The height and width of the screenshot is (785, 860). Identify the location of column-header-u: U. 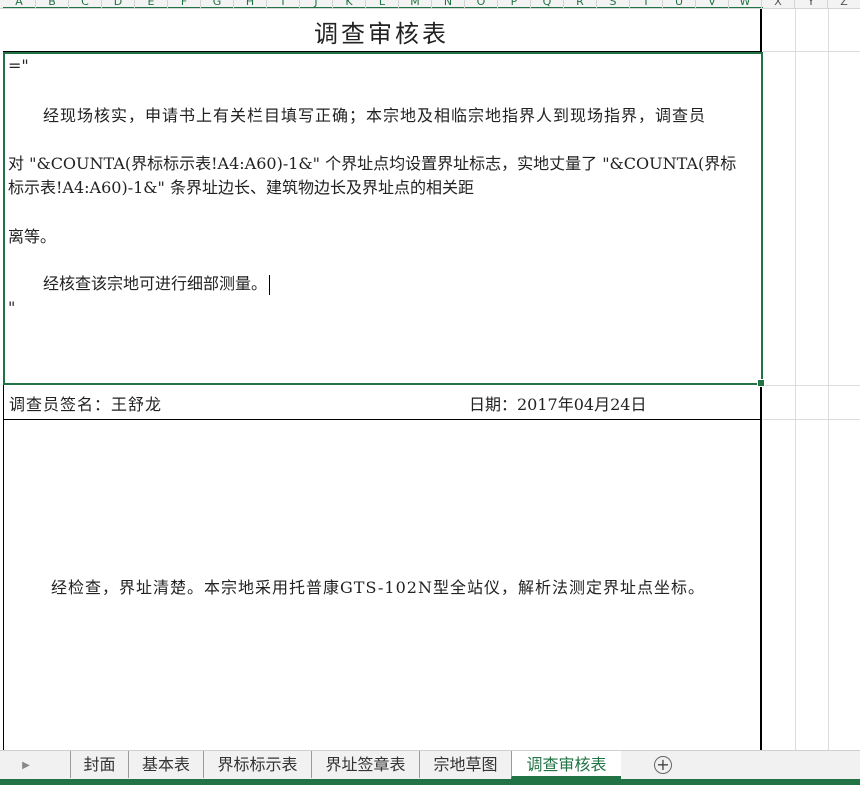
(679, 4).